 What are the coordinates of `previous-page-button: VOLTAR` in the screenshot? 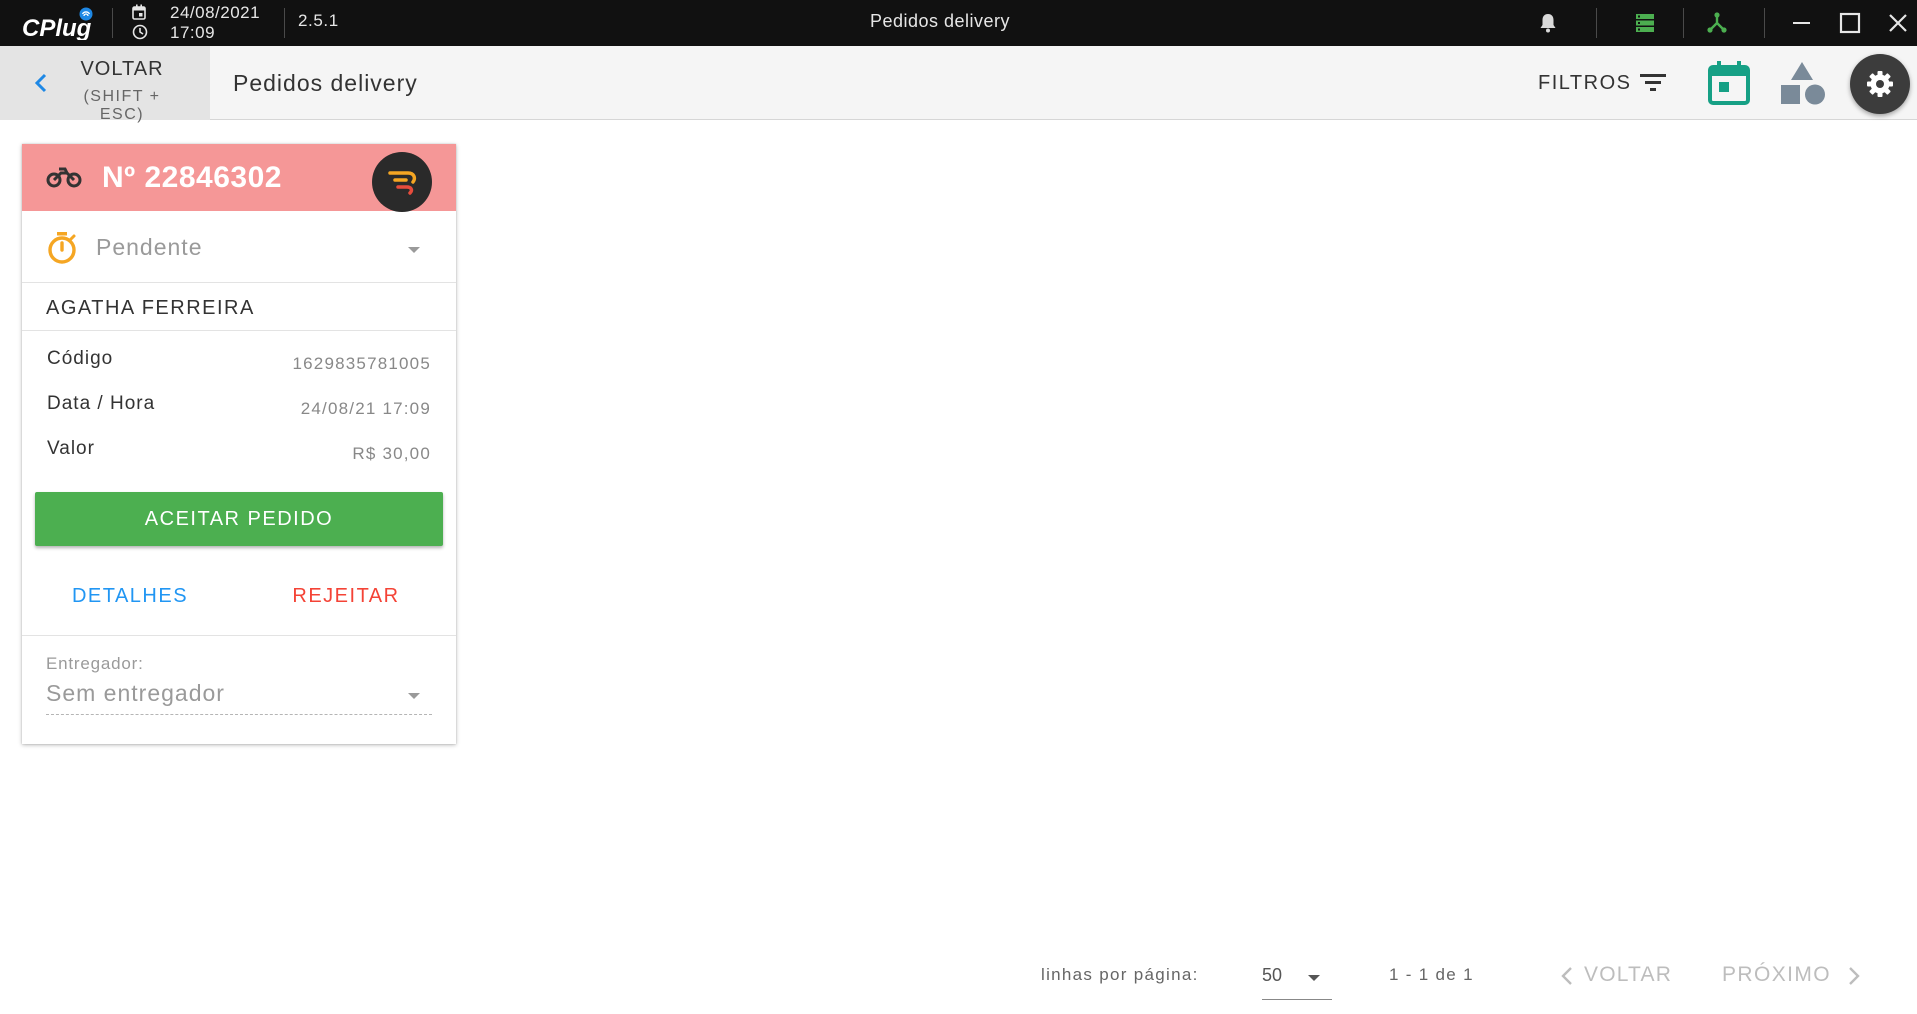 It's located at (1614, 975).